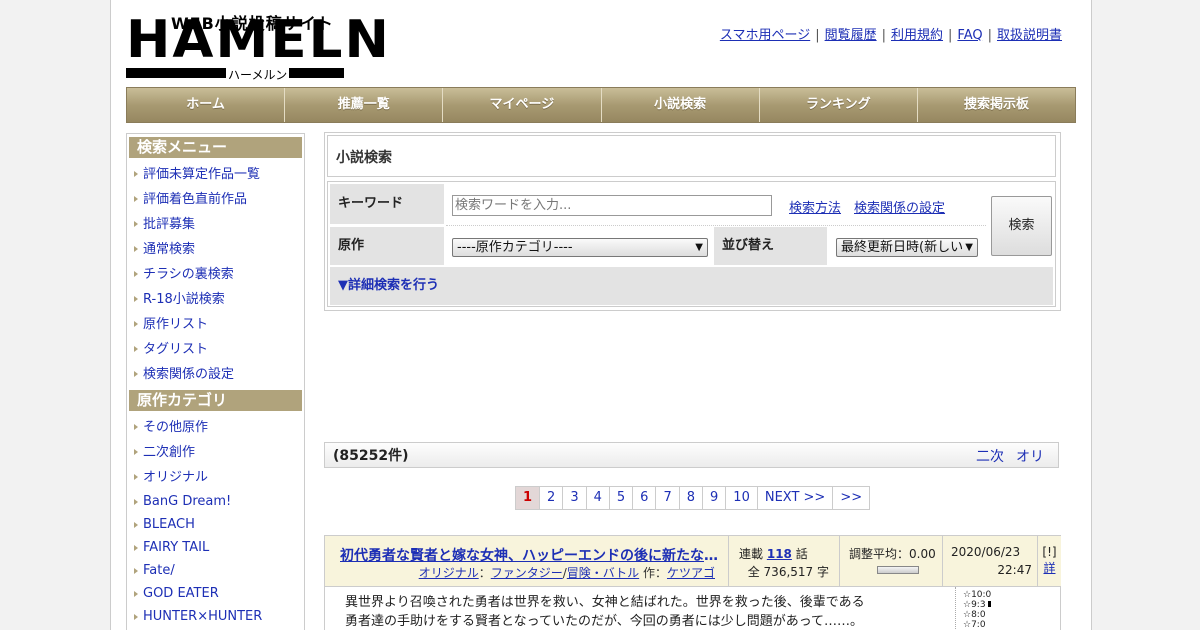 This screenshot has height=630, width=1200. What do you see at coordinates (551, 498) in the screenshot?
I see `page-link: 2` at bounding box center [551, 498].